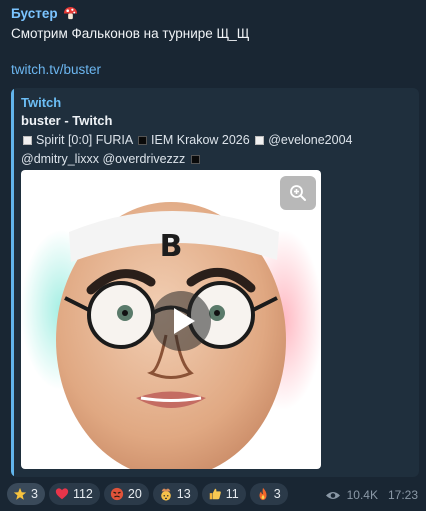 The image size is (426, 511). I want to click on headband-letter: B, so click(171, 246).